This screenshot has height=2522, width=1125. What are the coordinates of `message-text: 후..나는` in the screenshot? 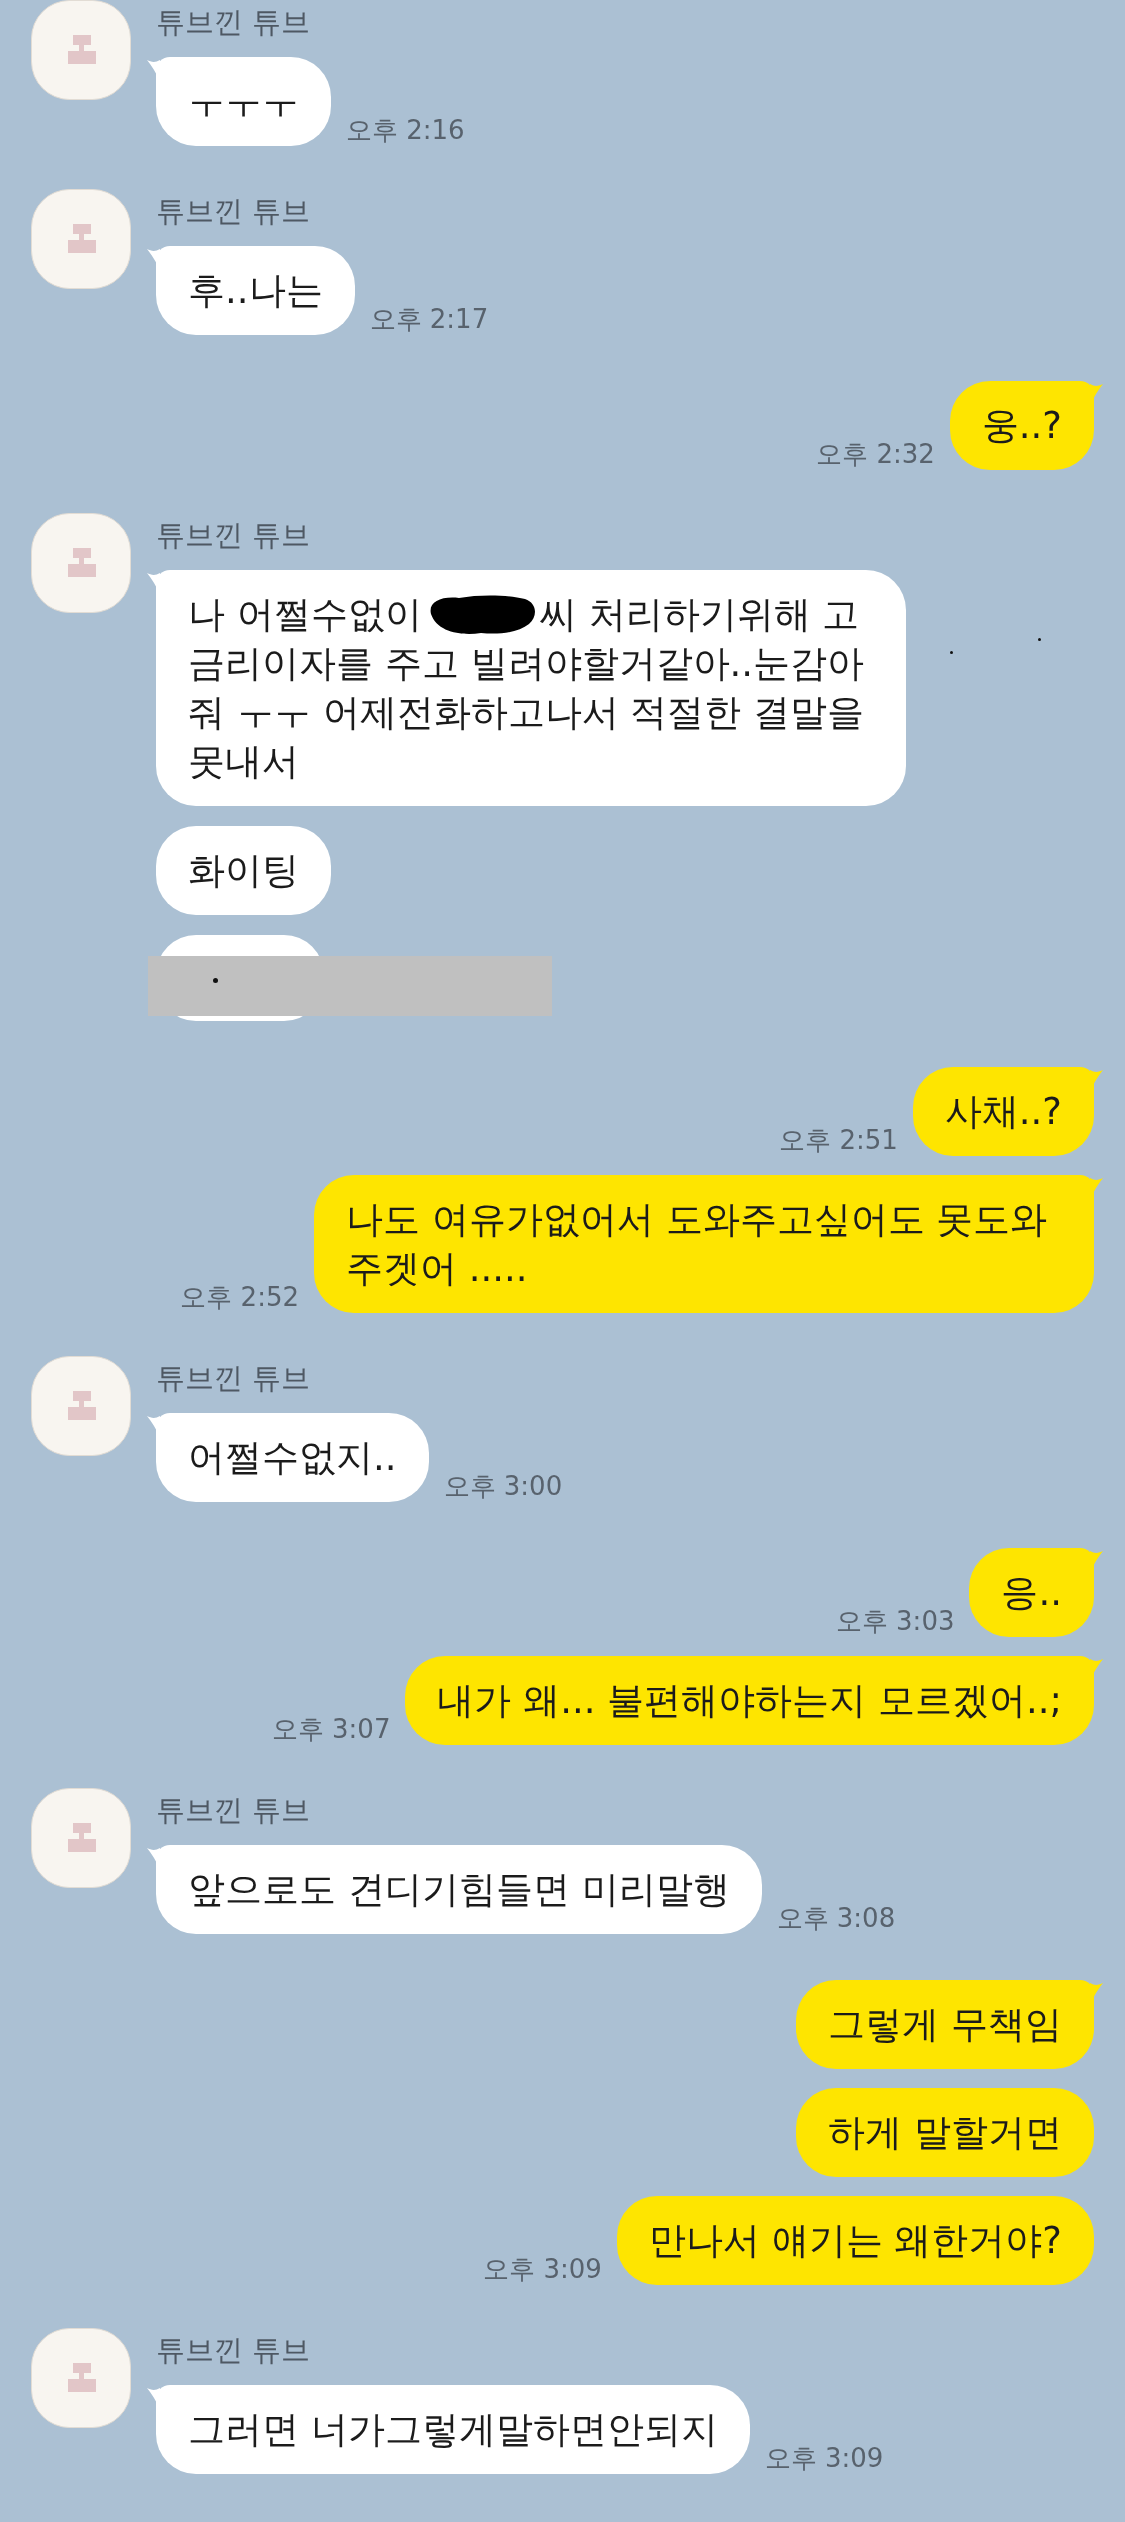 It's located at (255, 290).